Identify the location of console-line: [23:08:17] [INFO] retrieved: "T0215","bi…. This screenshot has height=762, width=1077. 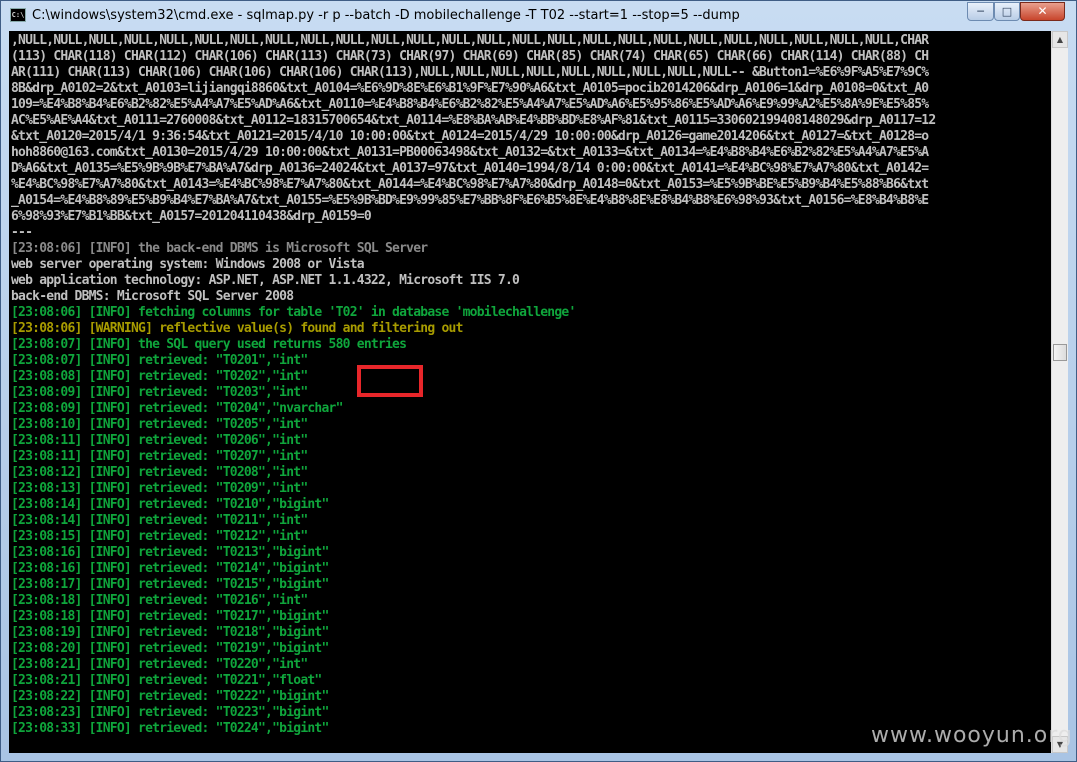
(170, 584).